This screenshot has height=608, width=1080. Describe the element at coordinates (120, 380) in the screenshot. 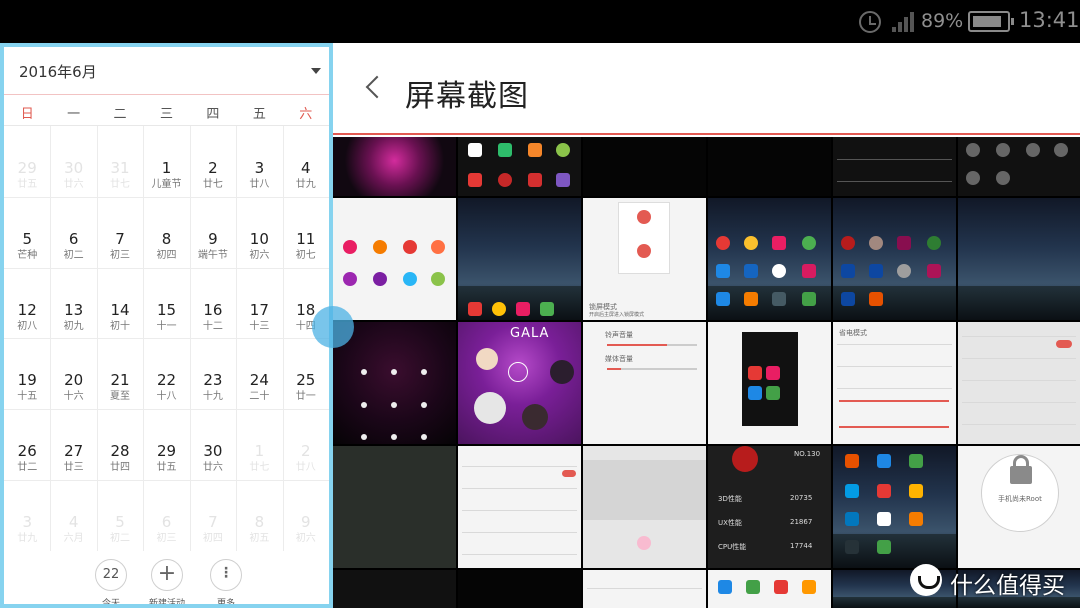

I see `day-number: 21` at that location.